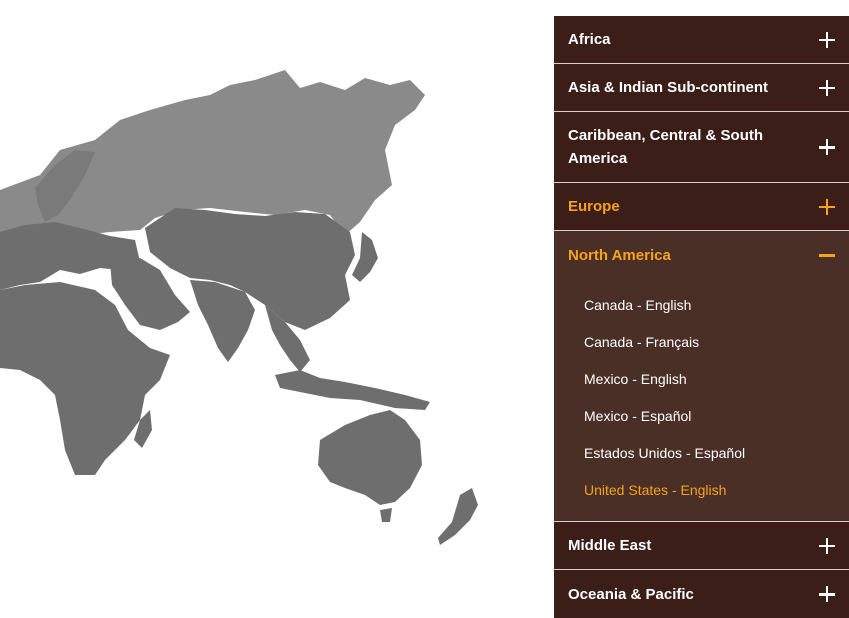 This screenshot has width=849, height=618. I want to click on region-middle-east: Middle East, so click(701, 546).